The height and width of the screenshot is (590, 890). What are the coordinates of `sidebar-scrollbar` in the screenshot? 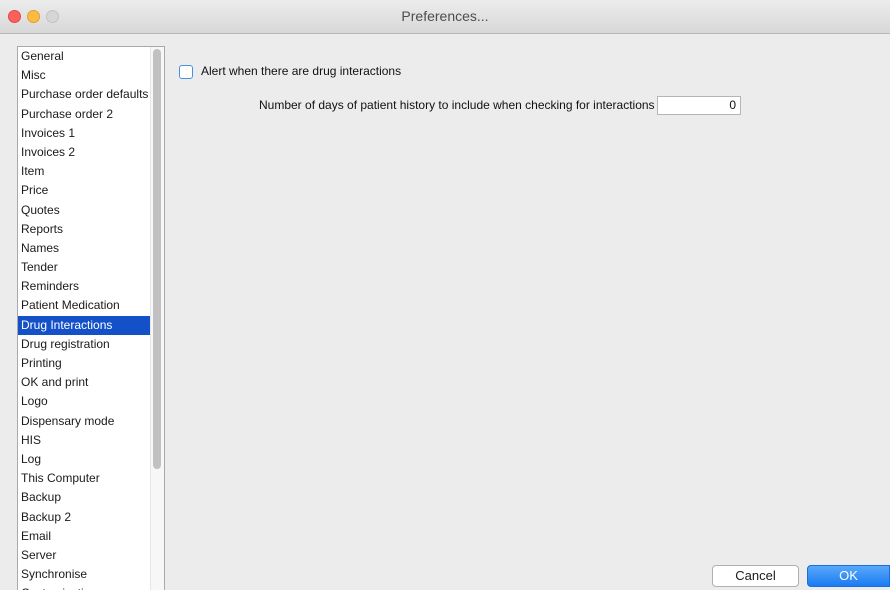 It's located at (157, 318).